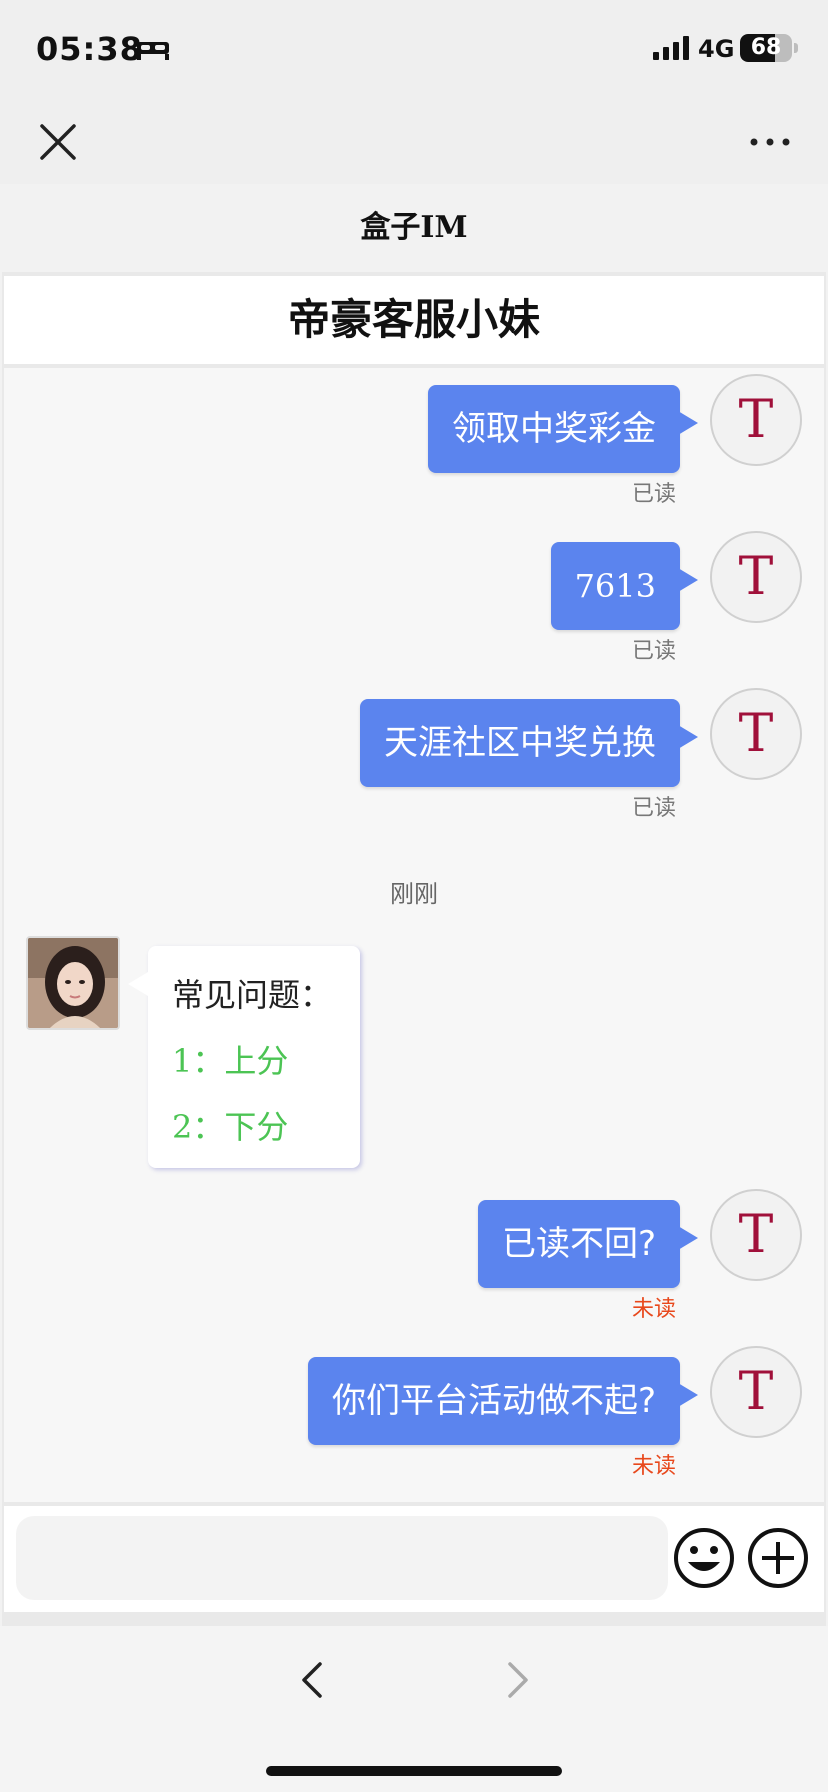 The width and height of the screenshot is (828, 1792). Describe the element at coordinates (198, 1127) in the screenshot. I see `faq-number: 2：` at that location.